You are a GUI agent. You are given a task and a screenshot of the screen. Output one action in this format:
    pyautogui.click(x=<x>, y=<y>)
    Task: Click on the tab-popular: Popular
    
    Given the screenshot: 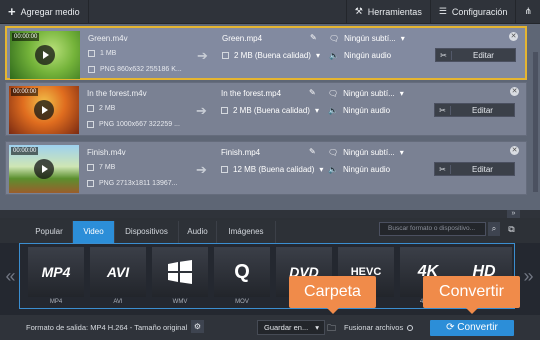 What is the action you would take?
    pyautogui.click(x=49, y=232)
    